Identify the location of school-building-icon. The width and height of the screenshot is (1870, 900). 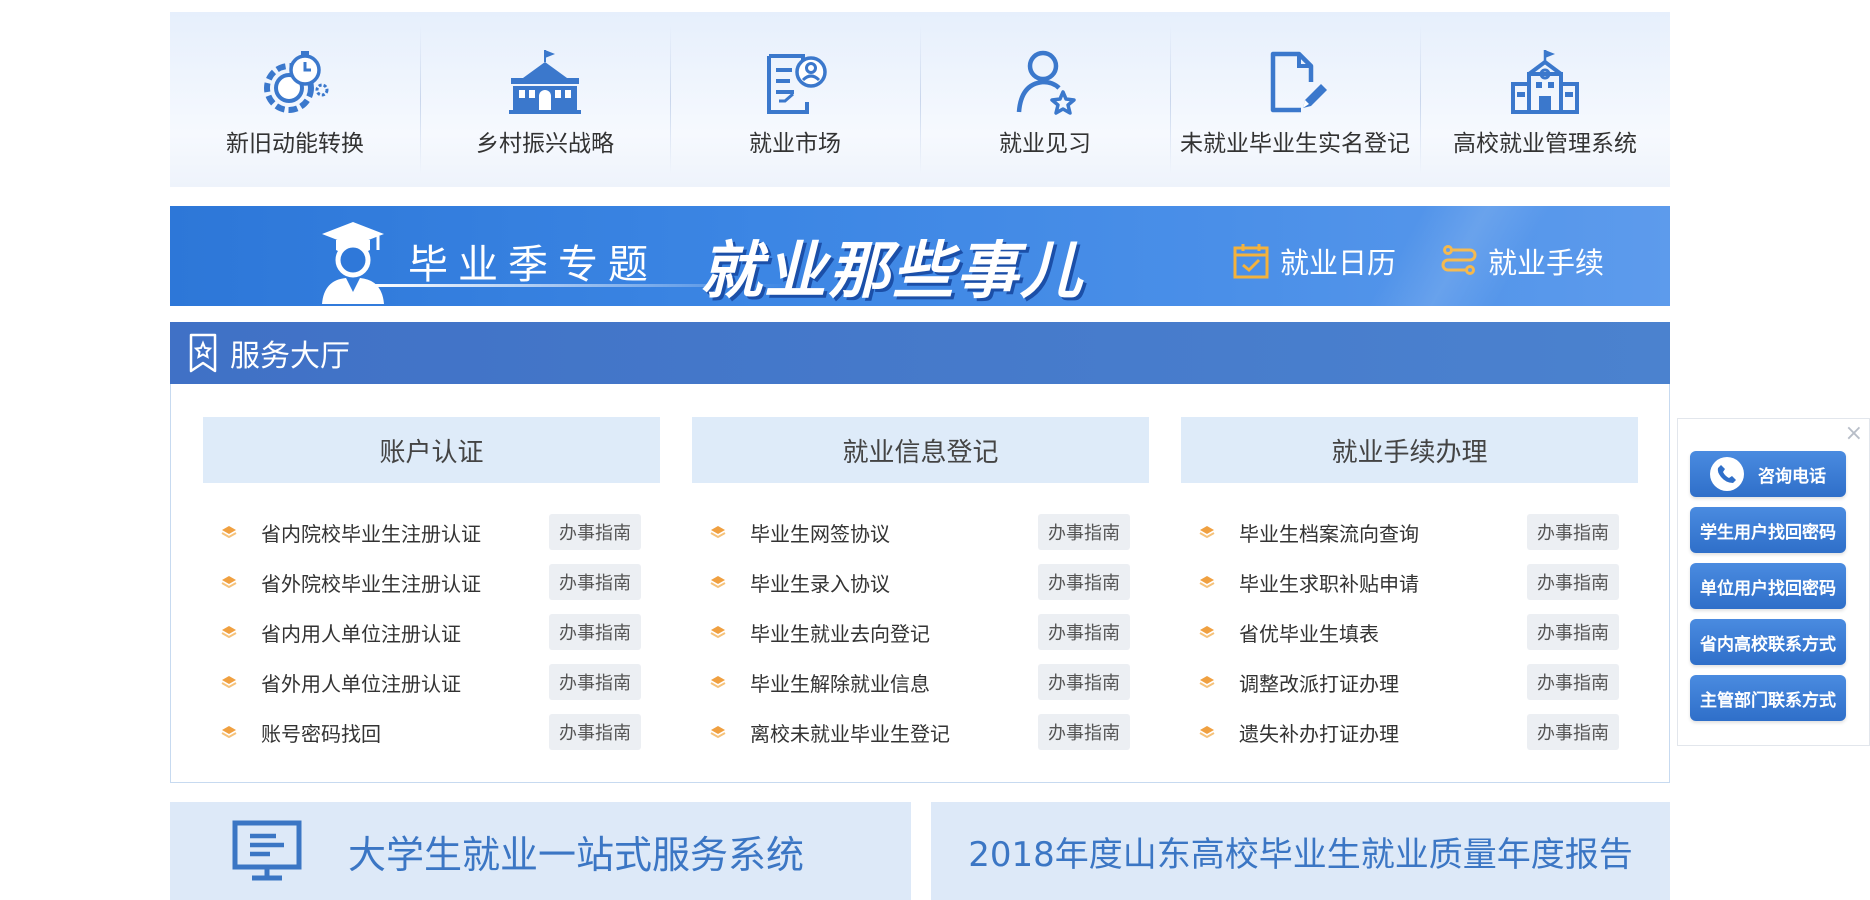
(1545, 82).